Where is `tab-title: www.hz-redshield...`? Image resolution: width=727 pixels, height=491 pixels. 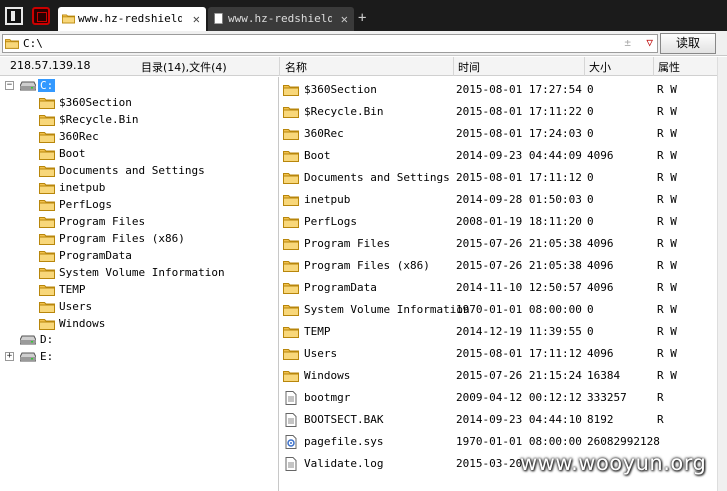 tab-title: www.hz-redshield... is located at coordinates (130, 18).